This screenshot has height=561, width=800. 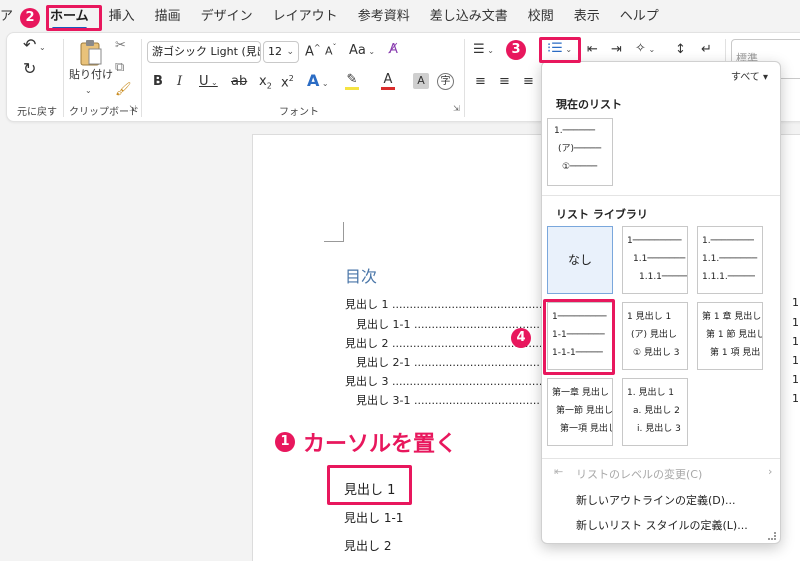 I want to click on font-color-icon: A, so click(x=388, y=81).